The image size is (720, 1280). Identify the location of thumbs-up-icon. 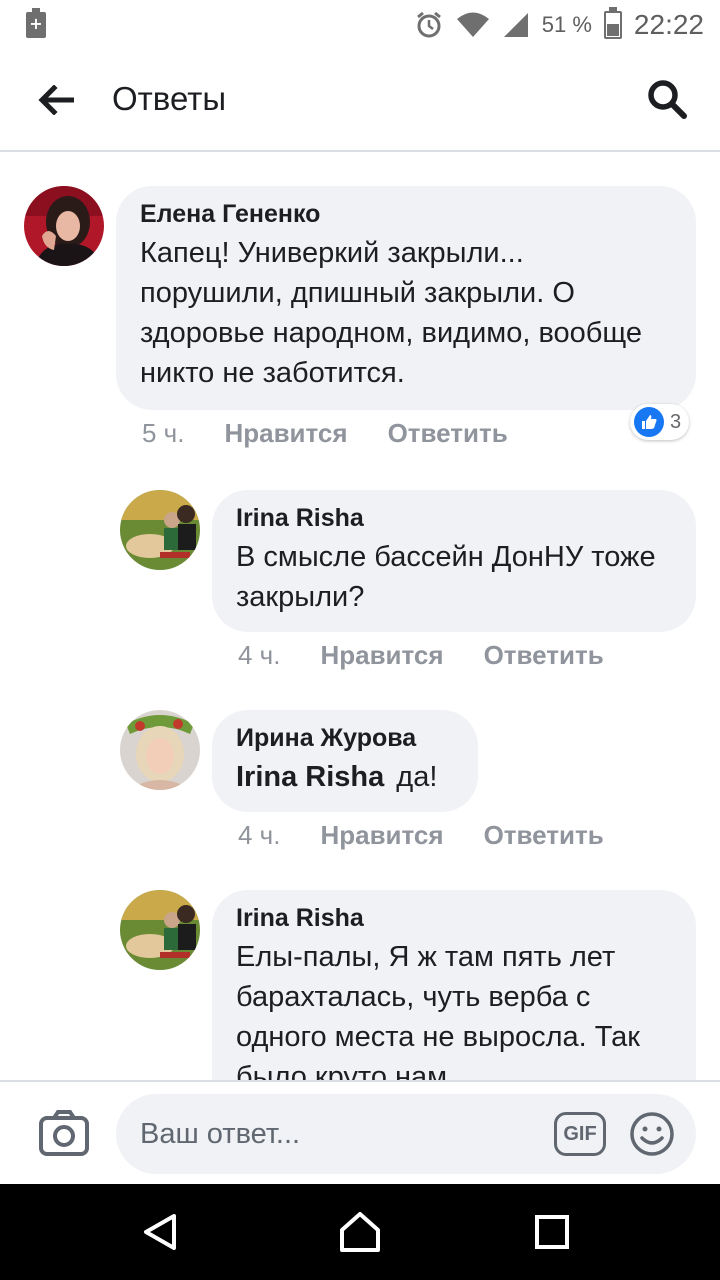
(649, 422).